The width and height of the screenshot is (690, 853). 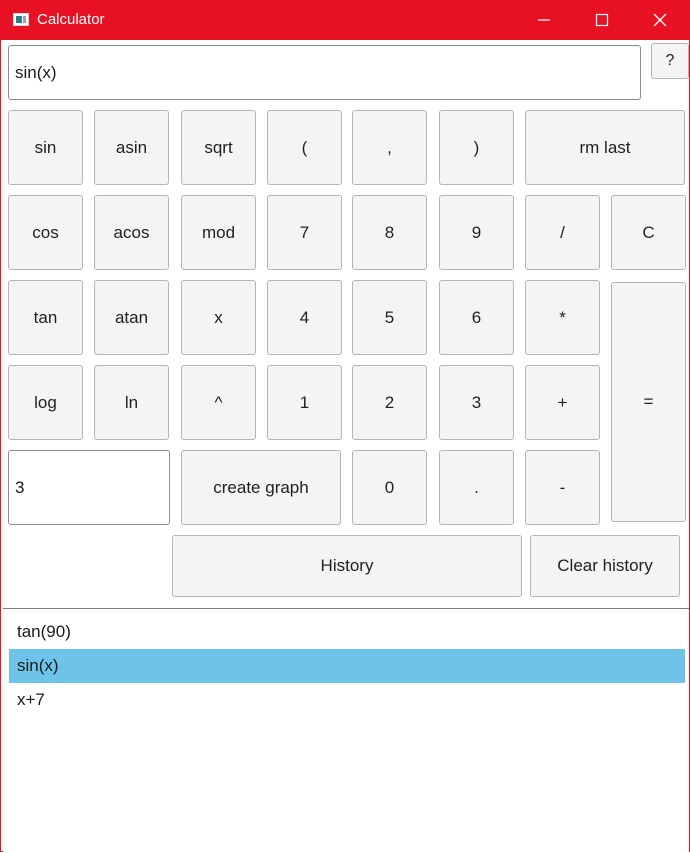 I want to click on close-button, so click(x=660, y=20).